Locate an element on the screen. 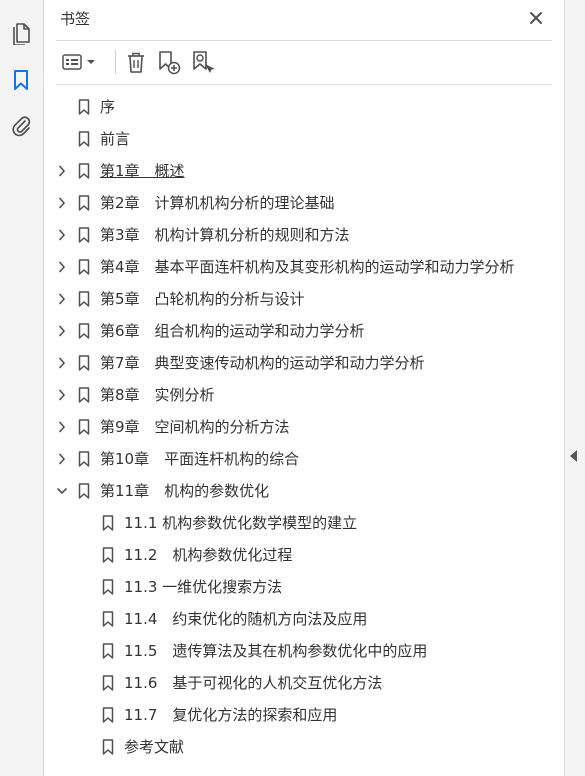 Image resolution: width=585 pixels, height=776 pixels. close-panel-button is located at coordinates (536, 18).